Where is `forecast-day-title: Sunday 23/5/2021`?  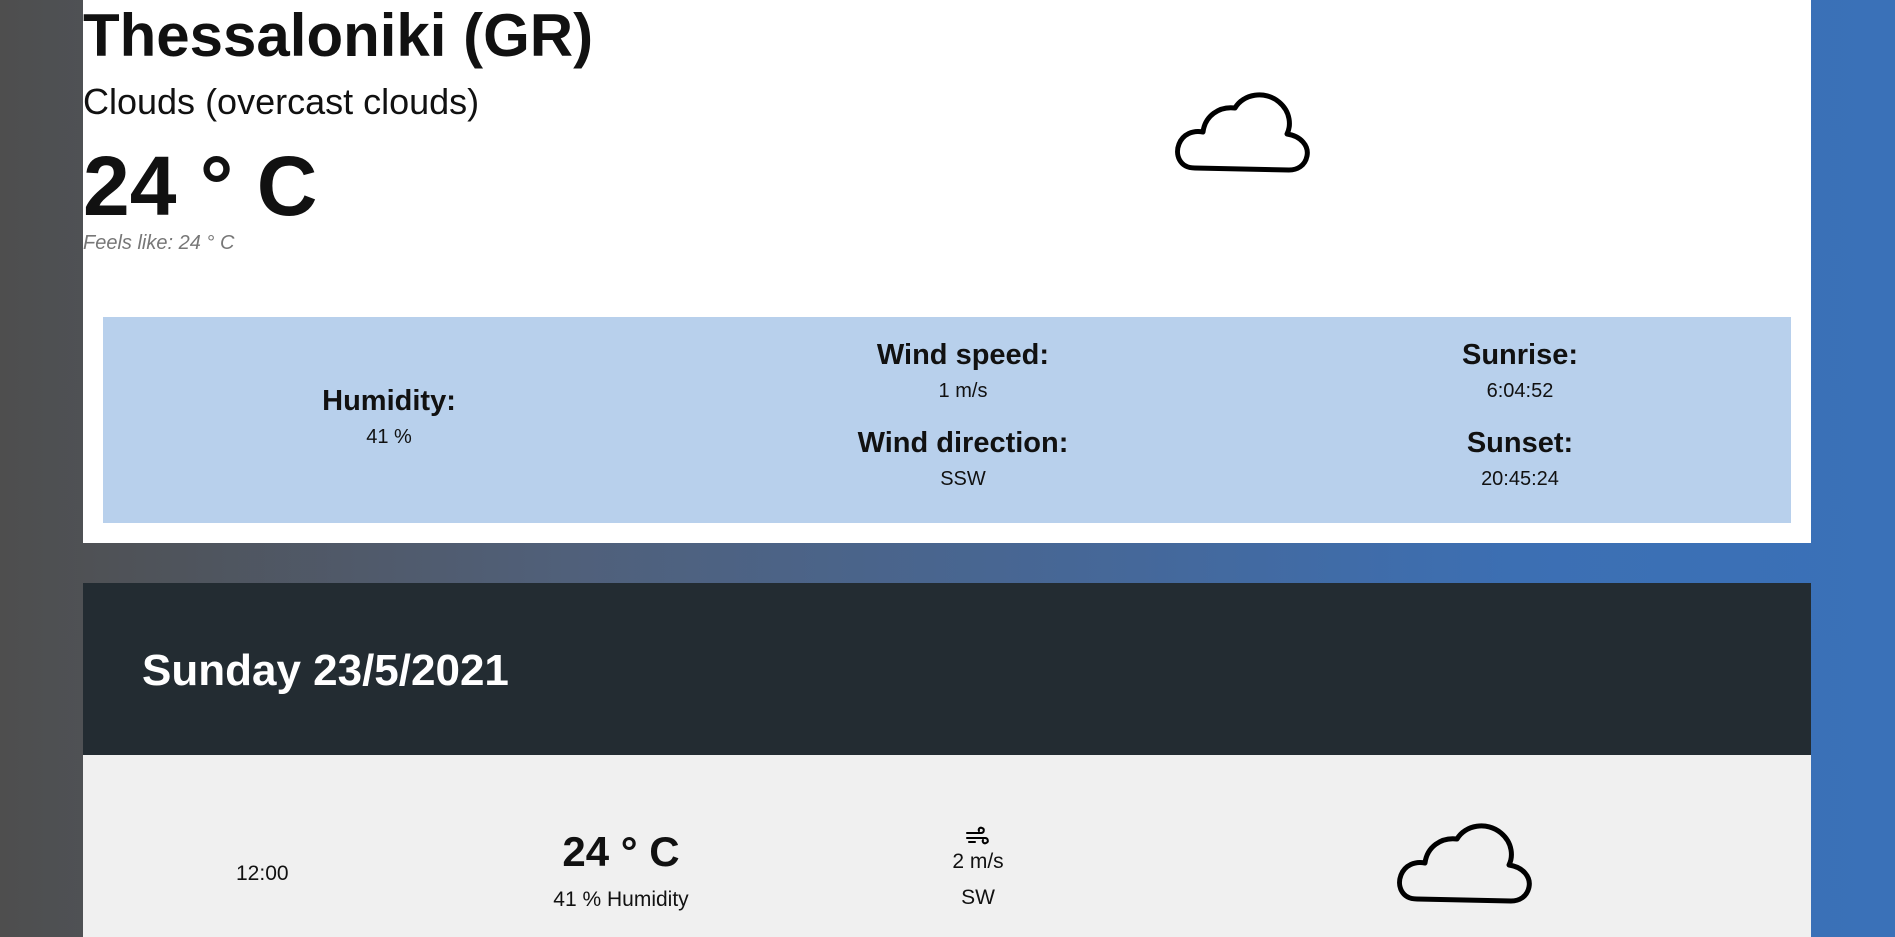 forecast-day-title: Sunday 23/5/2021 is located at coordinates (325, 670).